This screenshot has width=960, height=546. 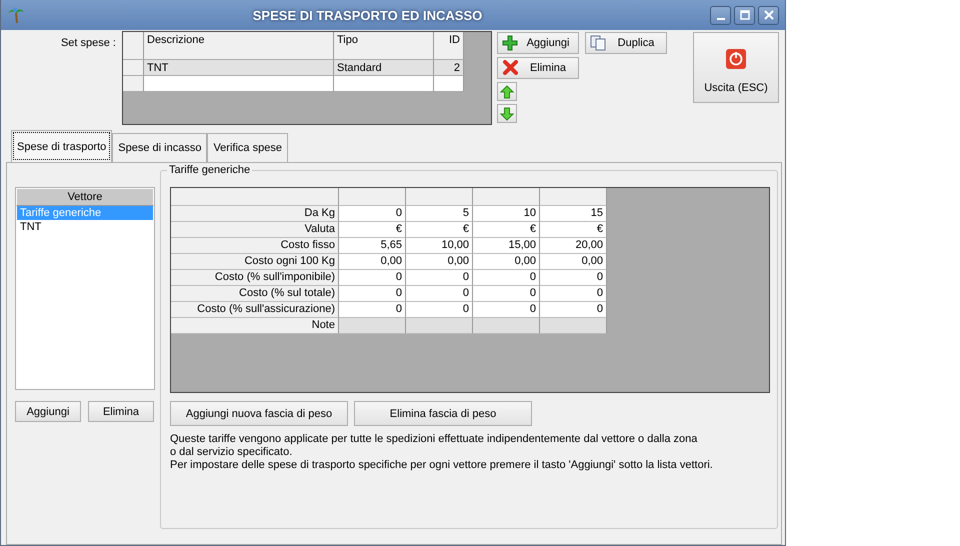 What do you see at coordinates (720, 19) in the screenshot?
I see `minimize-icon` at bounding box center [720, 19].